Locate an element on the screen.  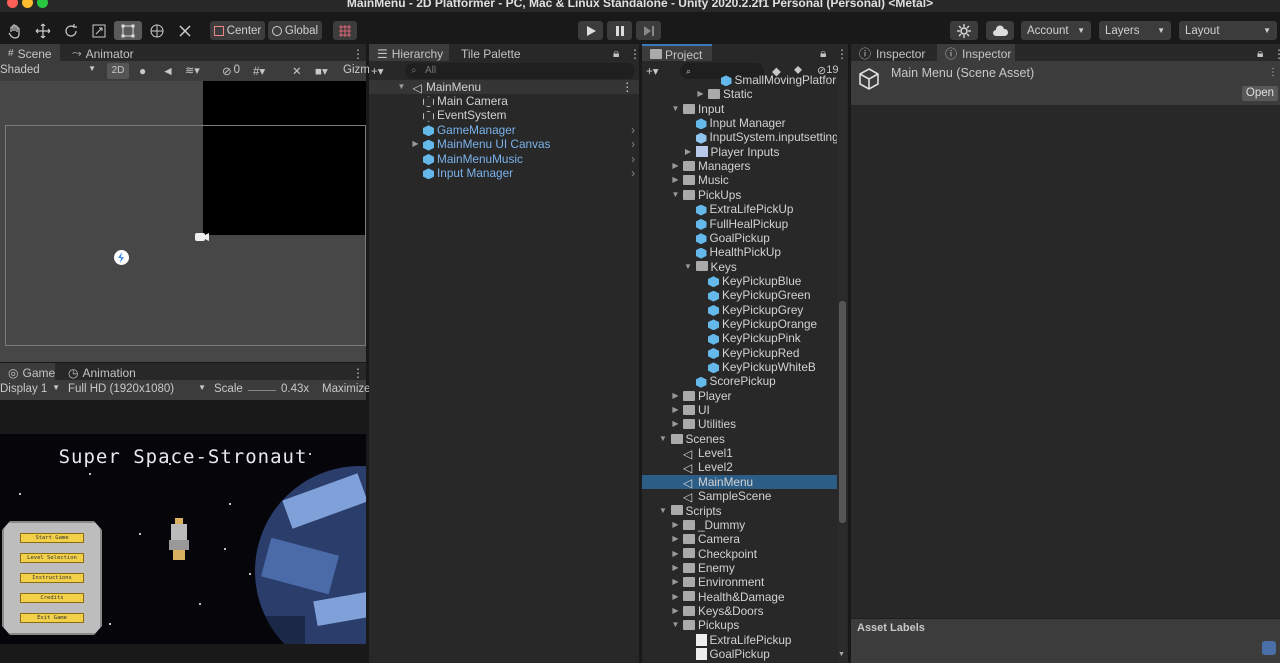
hierarchy-item: EventSystem is located at coordinates (504, 115).